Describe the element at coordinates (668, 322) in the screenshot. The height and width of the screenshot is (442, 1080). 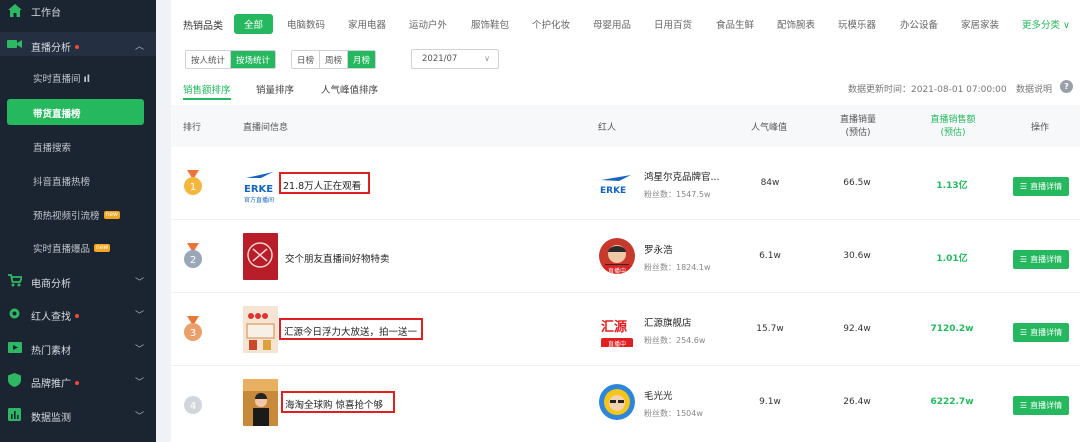
I see `influencer-name: 汇源旗舰店` at that location.